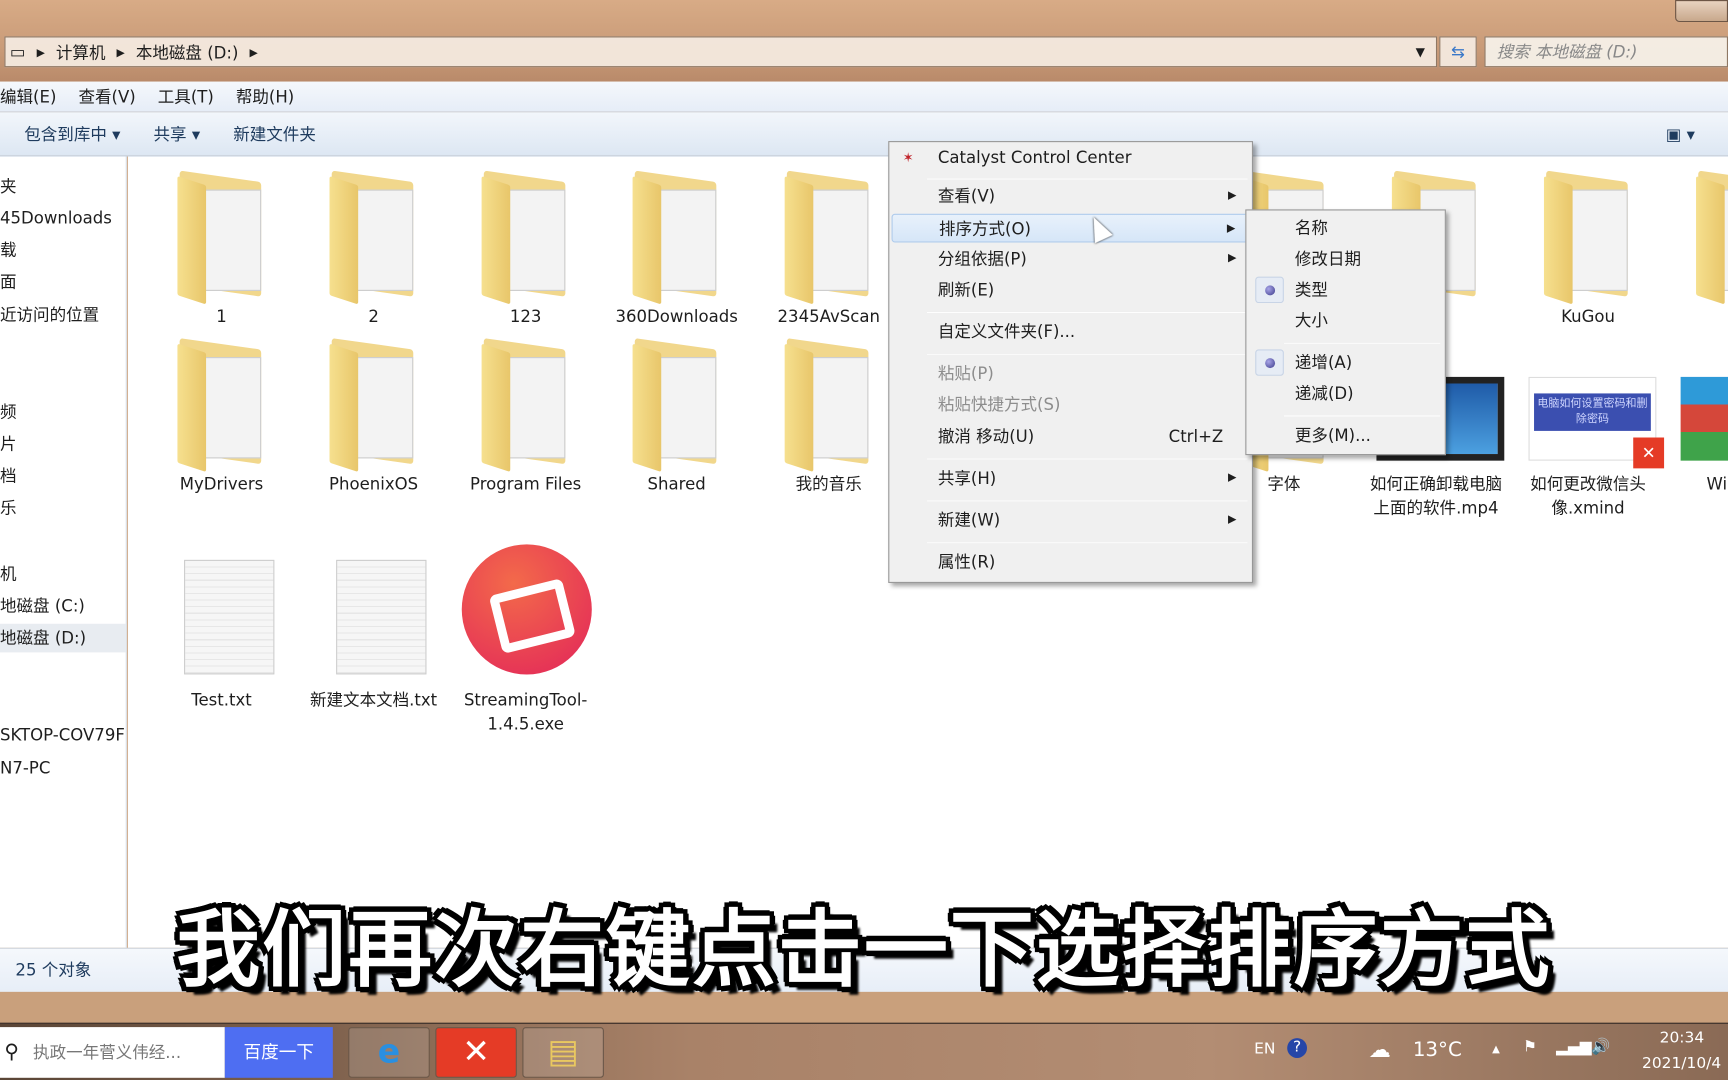  Describe the element at coordinates (1297, 1048) in the screenshot. I see `help-icon: ?` at that location.